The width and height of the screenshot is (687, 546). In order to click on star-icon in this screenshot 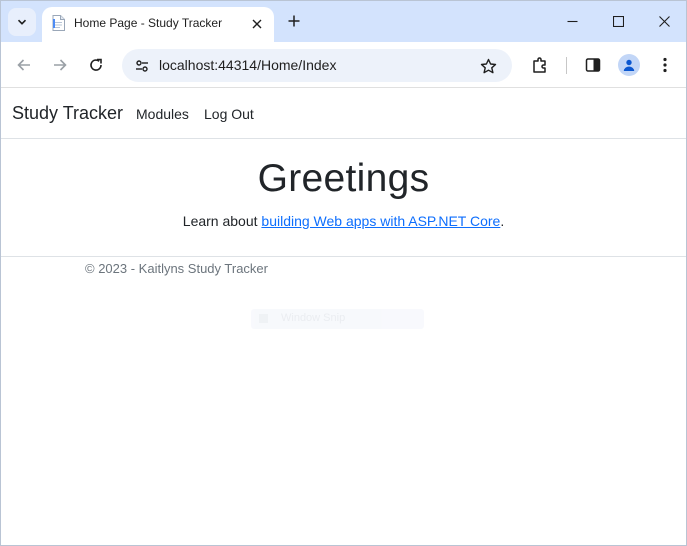, I will do `click(488, 65)`.